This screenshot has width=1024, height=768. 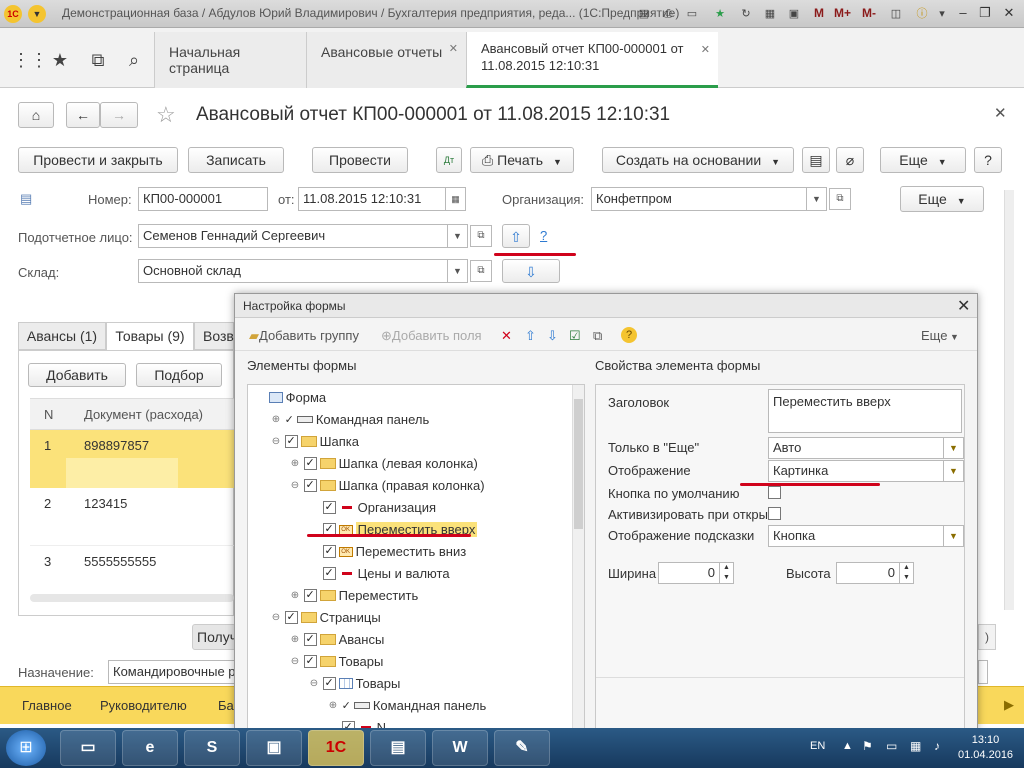 What do you see at coordinates (226, 705) in the screenshot?
I see `section-bank: Ба` at bounding box center [226, 705].